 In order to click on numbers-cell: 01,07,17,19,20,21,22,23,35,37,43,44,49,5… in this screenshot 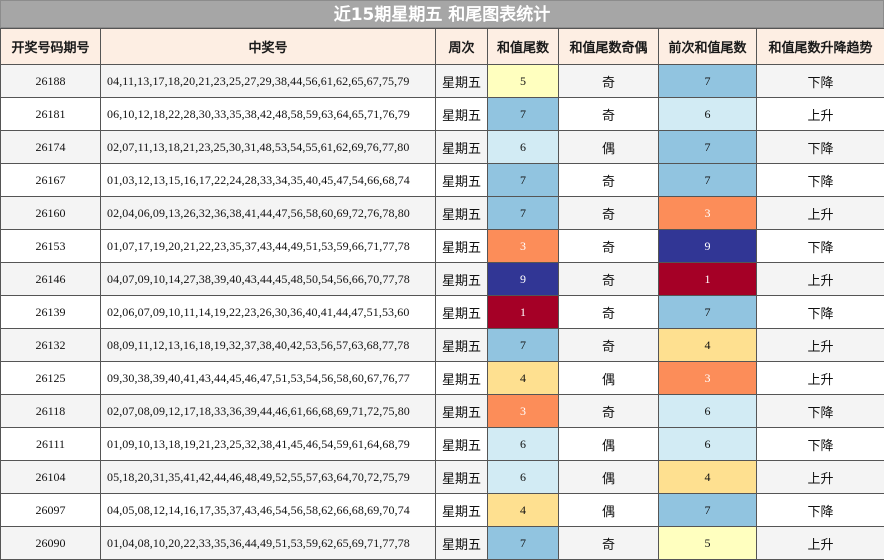, I will do `click(268, 246)`.